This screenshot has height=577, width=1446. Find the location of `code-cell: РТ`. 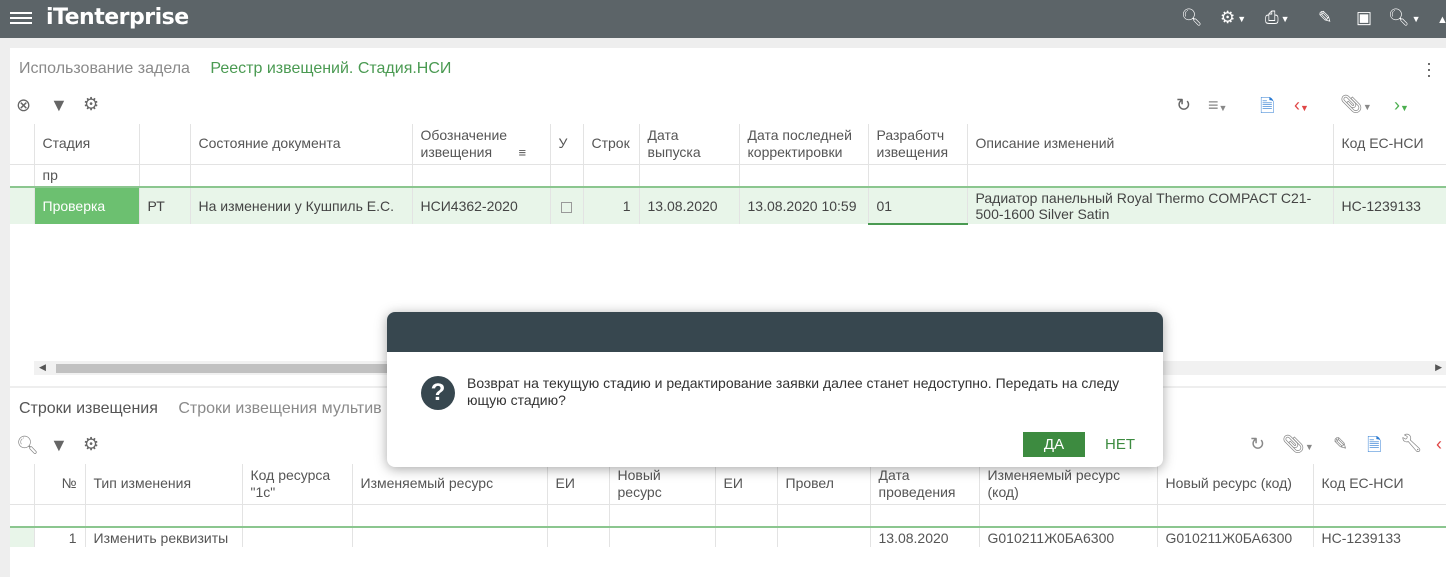

code-cell: РТ is located at coordinates (165, 205).